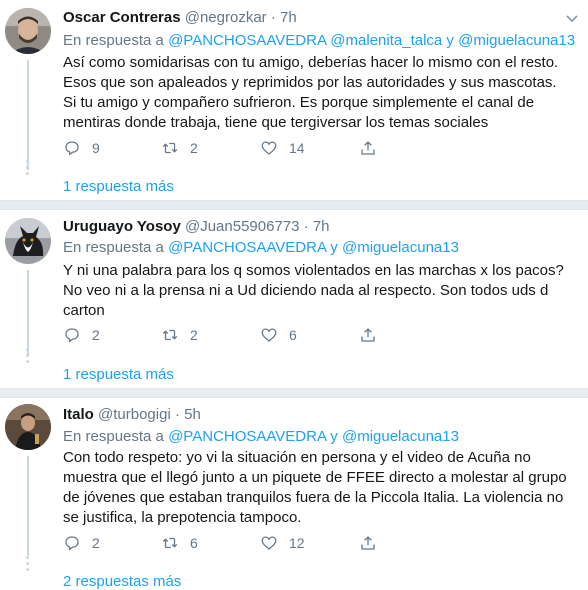 The image size is (588, 590). What do you see at coordinates (194, 543) in the screenshot?
I see `retweet-count: 6` at bounding box center [194, 543].